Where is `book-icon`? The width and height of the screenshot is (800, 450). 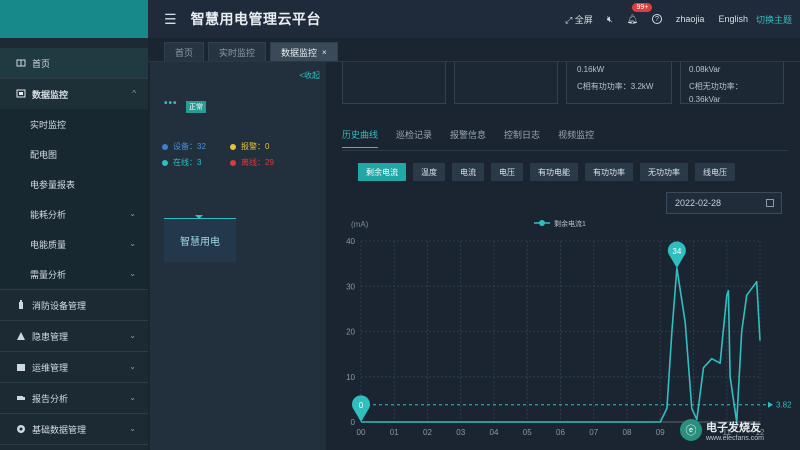
book-icon is located at coordinates (21, 63).